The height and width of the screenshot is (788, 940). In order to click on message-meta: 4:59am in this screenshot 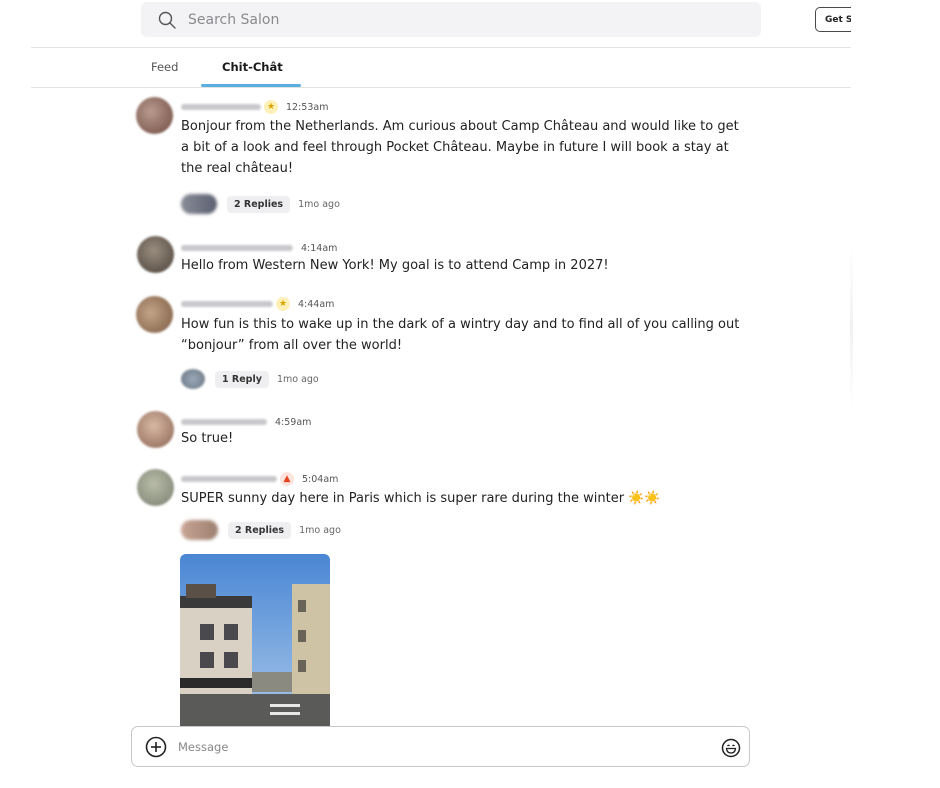, I will do `click(246, 422)`.